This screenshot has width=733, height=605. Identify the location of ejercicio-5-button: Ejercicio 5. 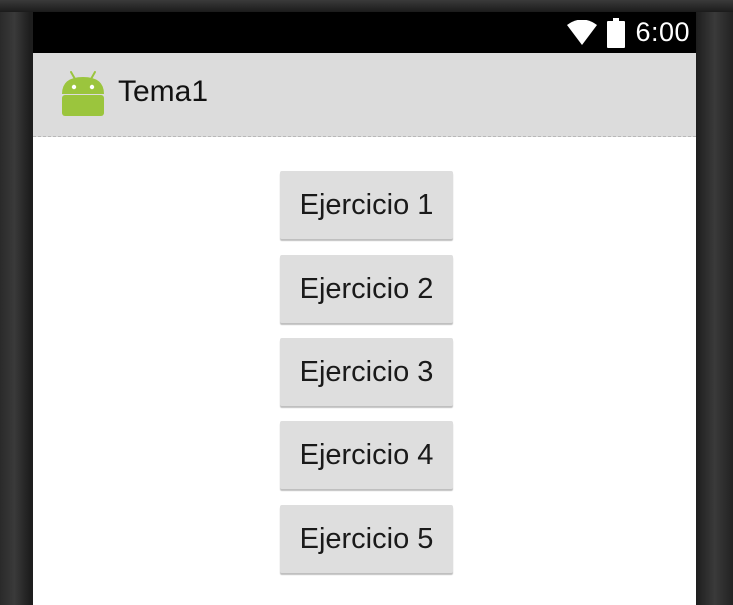
(366, 539).